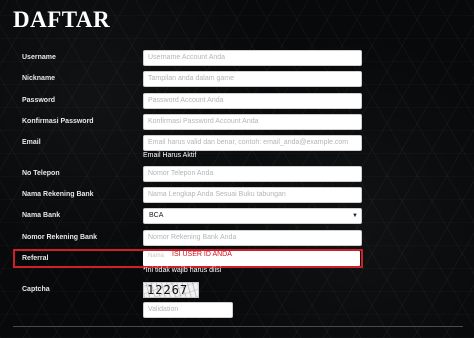  Describe the element at coordinates (39, 57) in the screenshot. I see `username-label: Username` at that location.